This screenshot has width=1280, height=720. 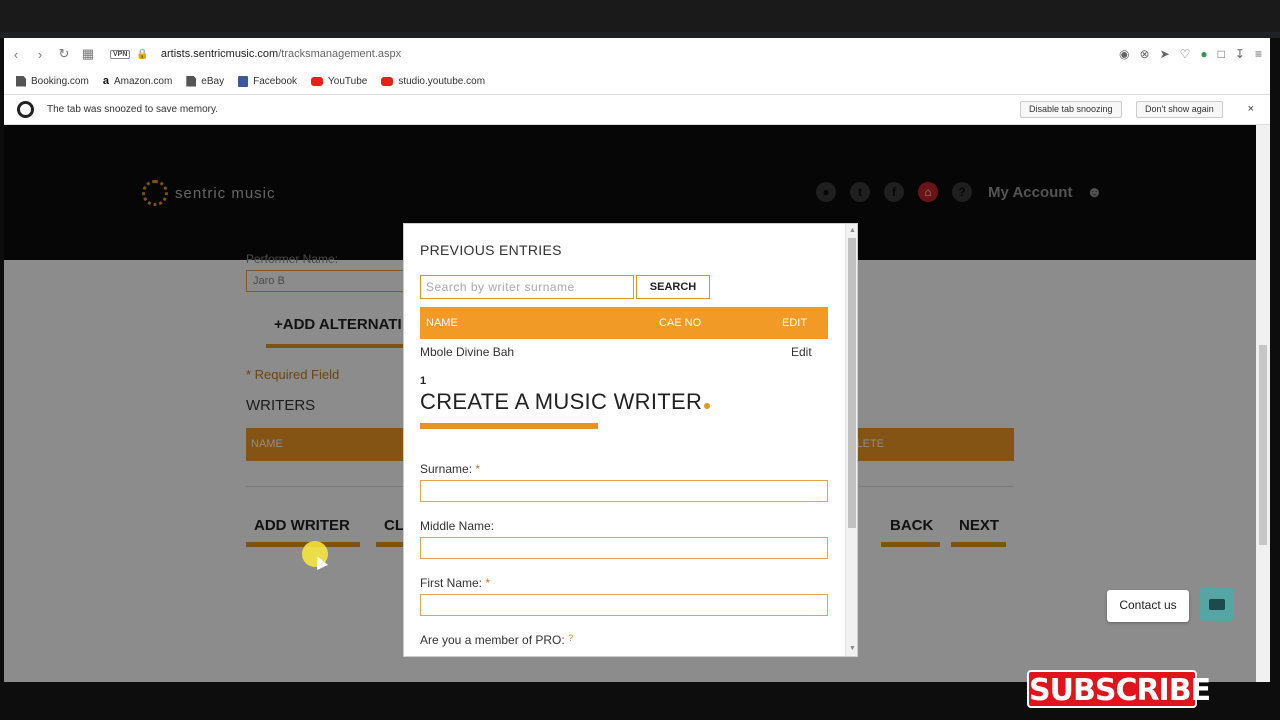 What do you see at coordinates (491, 250) in the screenshot?
I see `previous-entries-title: PREVIOUS ENTRIES` at bounding box center [491, 250].